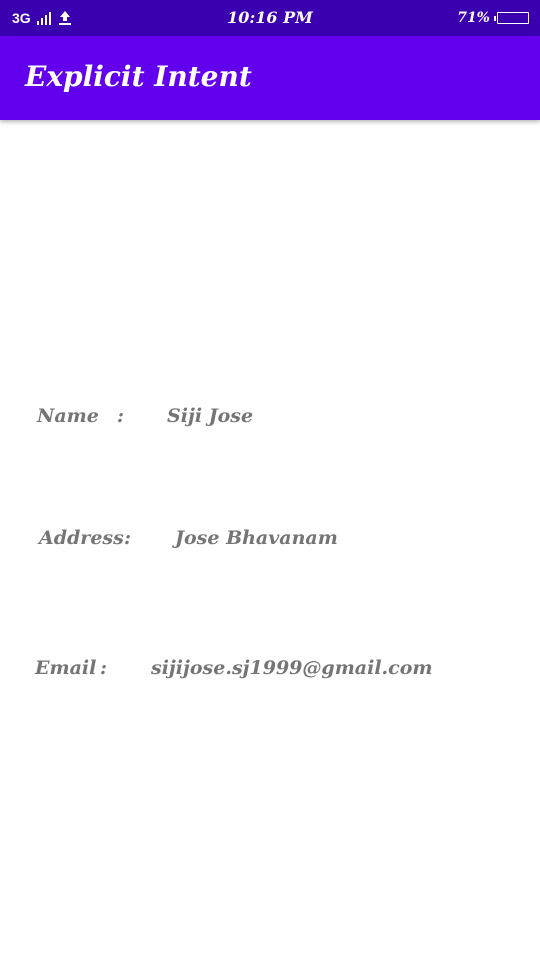 The height and width of the screenshot is (960, 540). What do you see at coordinates (270, 78) in the screenshot?
I see `app-bar: Explicit Intent` at bounding box center [270, 78].